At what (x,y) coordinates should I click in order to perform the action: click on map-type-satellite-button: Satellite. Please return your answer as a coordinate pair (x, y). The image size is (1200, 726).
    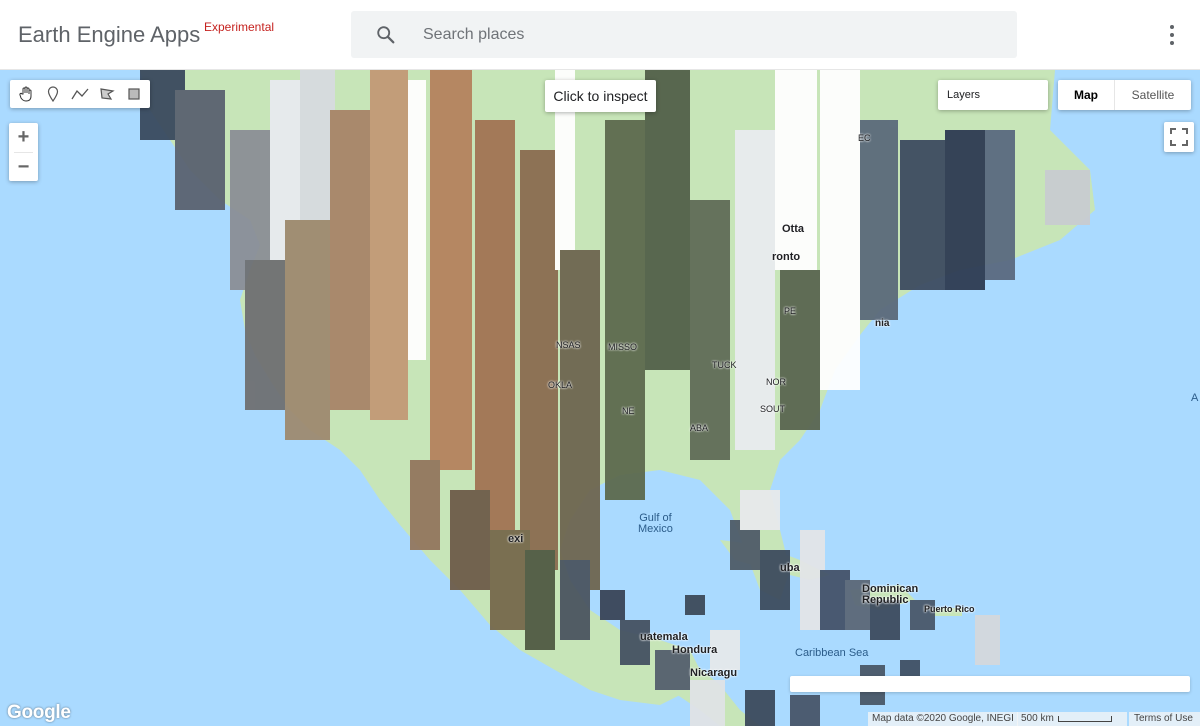
    Looking at the image, I should click on (1153, 95).